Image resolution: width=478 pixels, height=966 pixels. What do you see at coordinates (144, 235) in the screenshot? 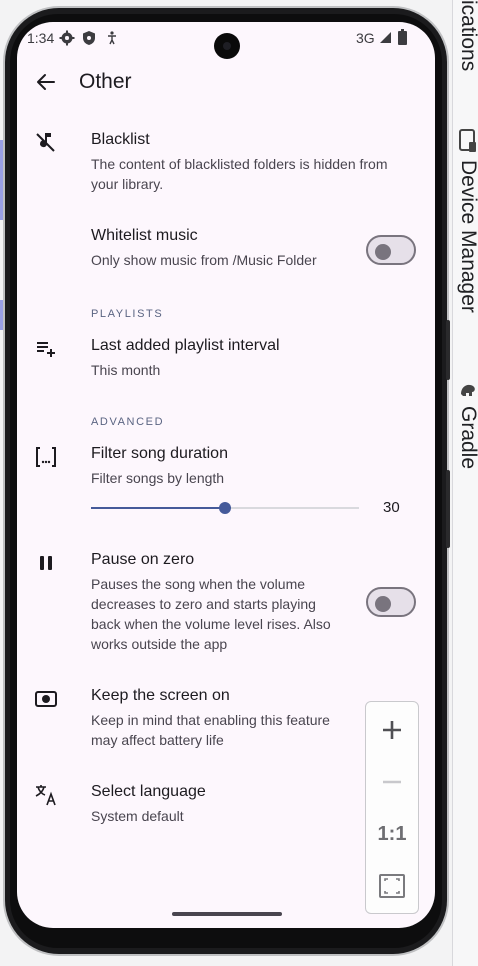
I see `whitelist-title: Whitelist music` at bounding box center [144, 235].